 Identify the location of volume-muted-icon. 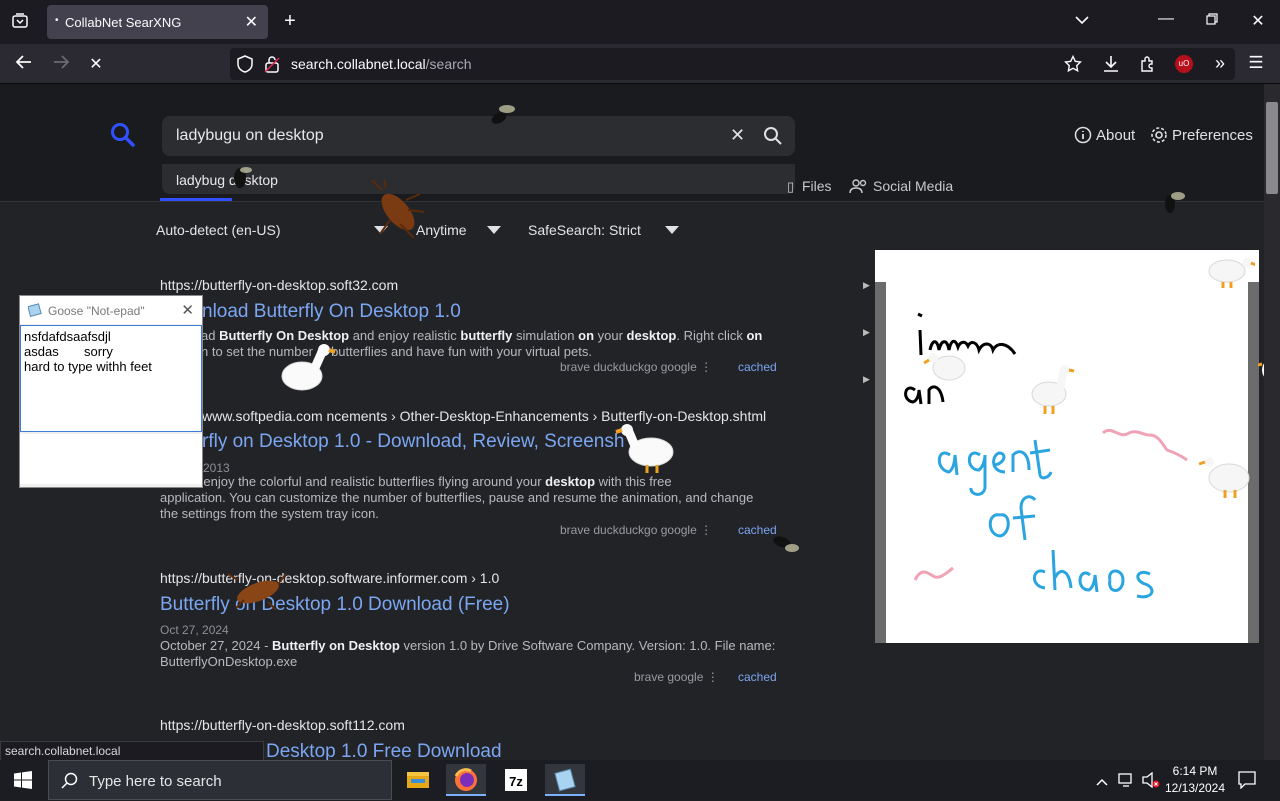
(1151, 782).